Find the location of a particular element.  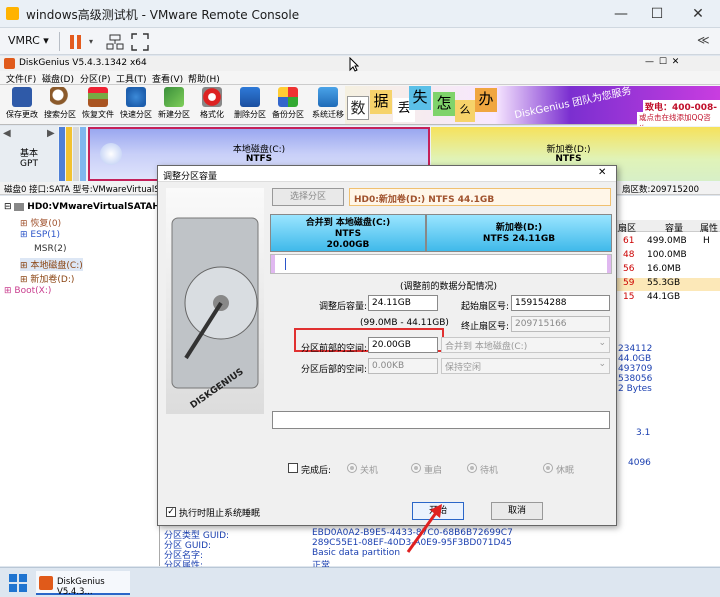

before-space-select: 合并到 本地磁盘(C:) ⌄ is located at coordinates (525, 345).